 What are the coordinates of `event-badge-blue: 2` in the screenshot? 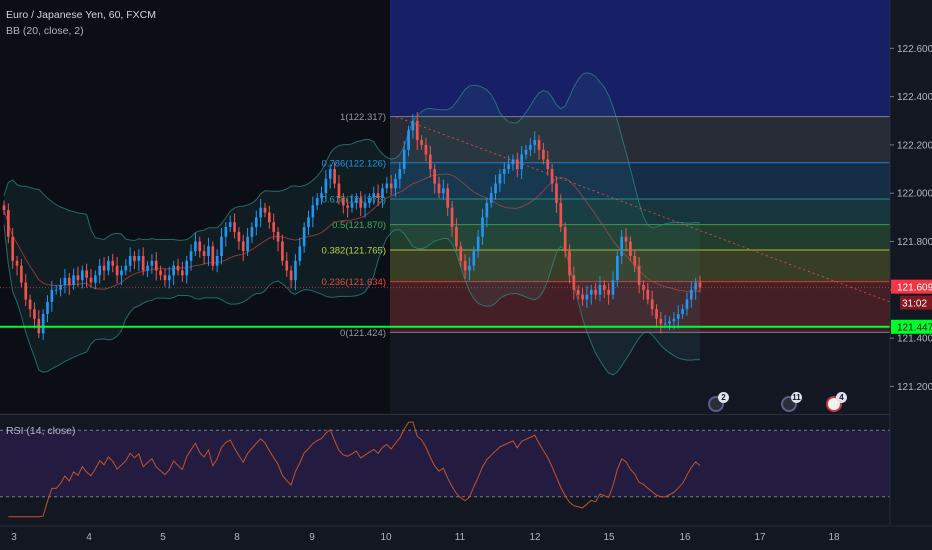 It's located at (718, 402).